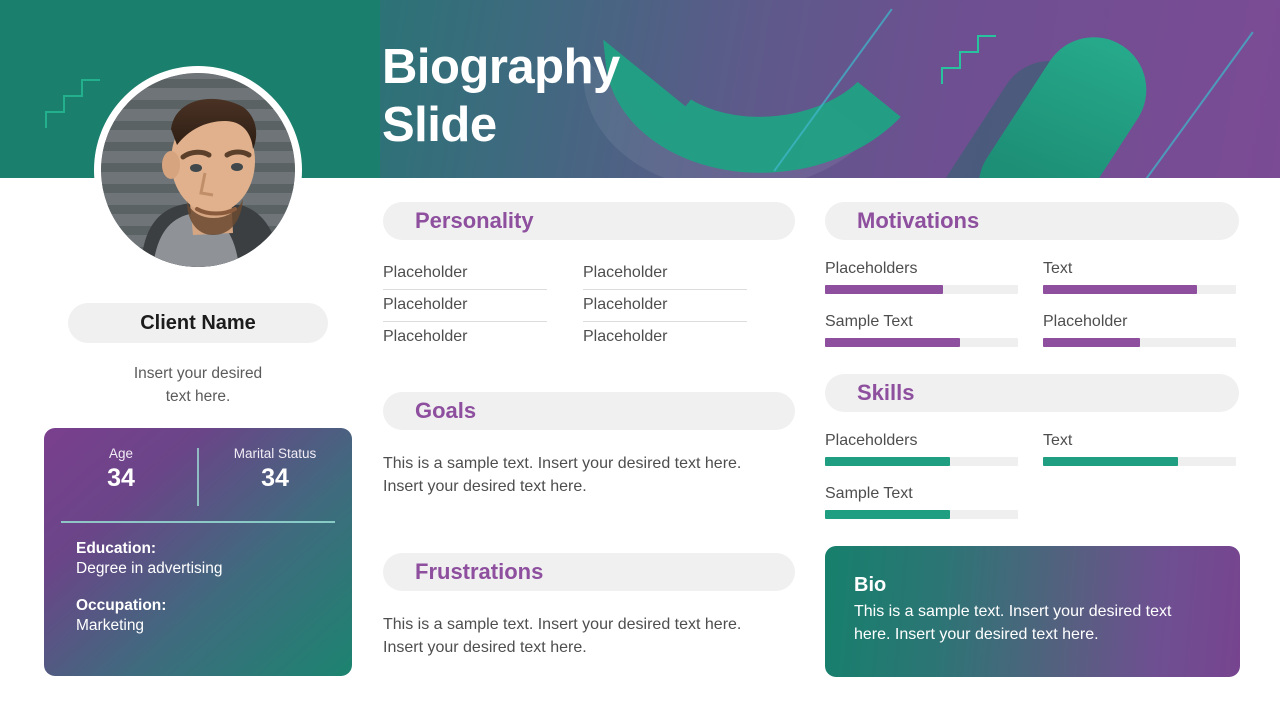 The width and height of the screenshot is (1280, 720). Describe the element at coordinates (474, 220) in the screenshot. I see `section-title-personality: Personality` at that location.